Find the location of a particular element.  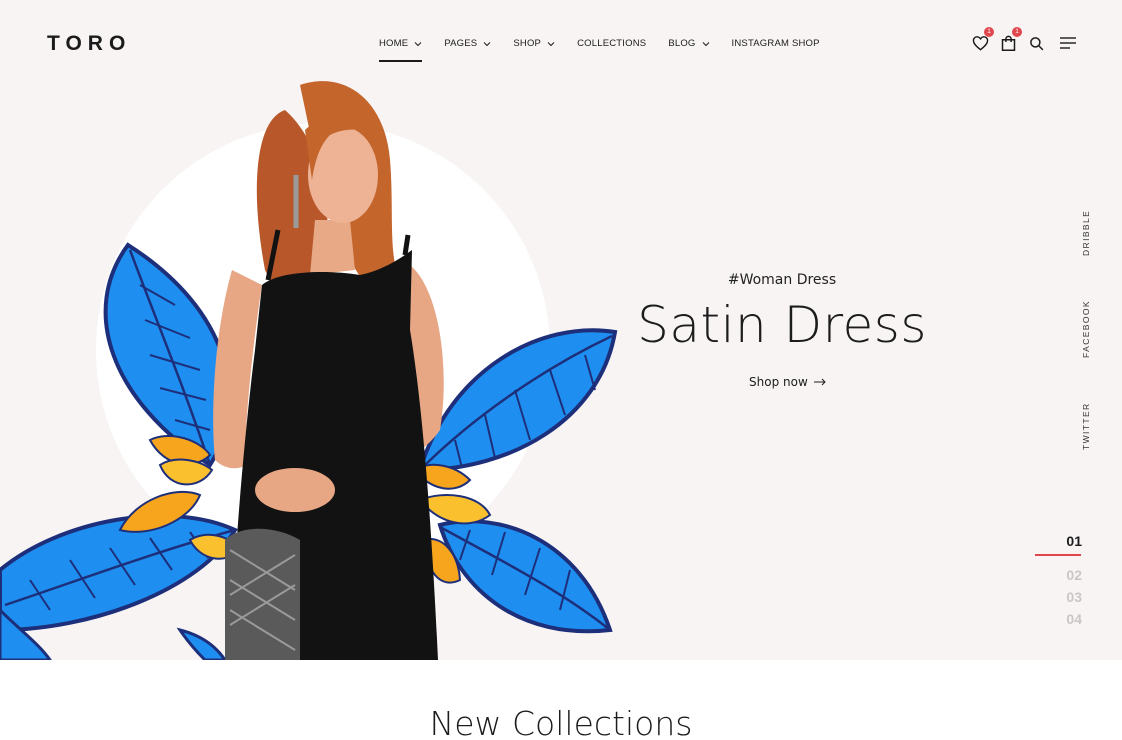

wishlist-button: 1 is located at coordinates (982, 40).